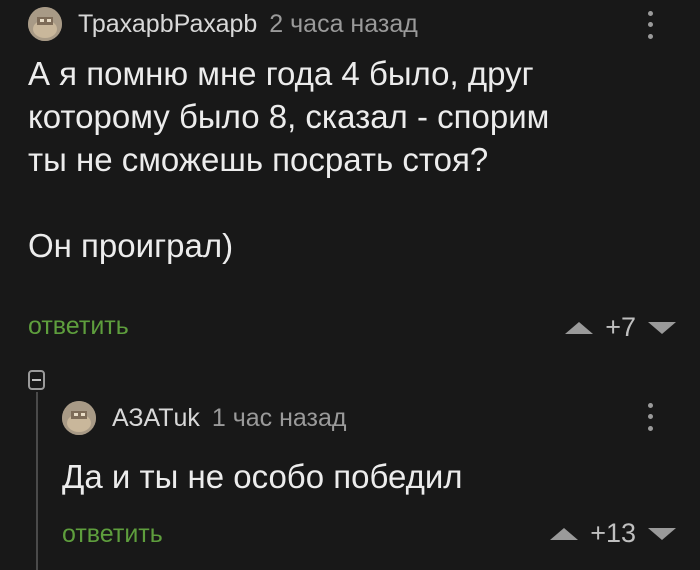 This screenshot has height=570, width=700. I want to click on comment-time: 2 часа назад, so click(343, 23).